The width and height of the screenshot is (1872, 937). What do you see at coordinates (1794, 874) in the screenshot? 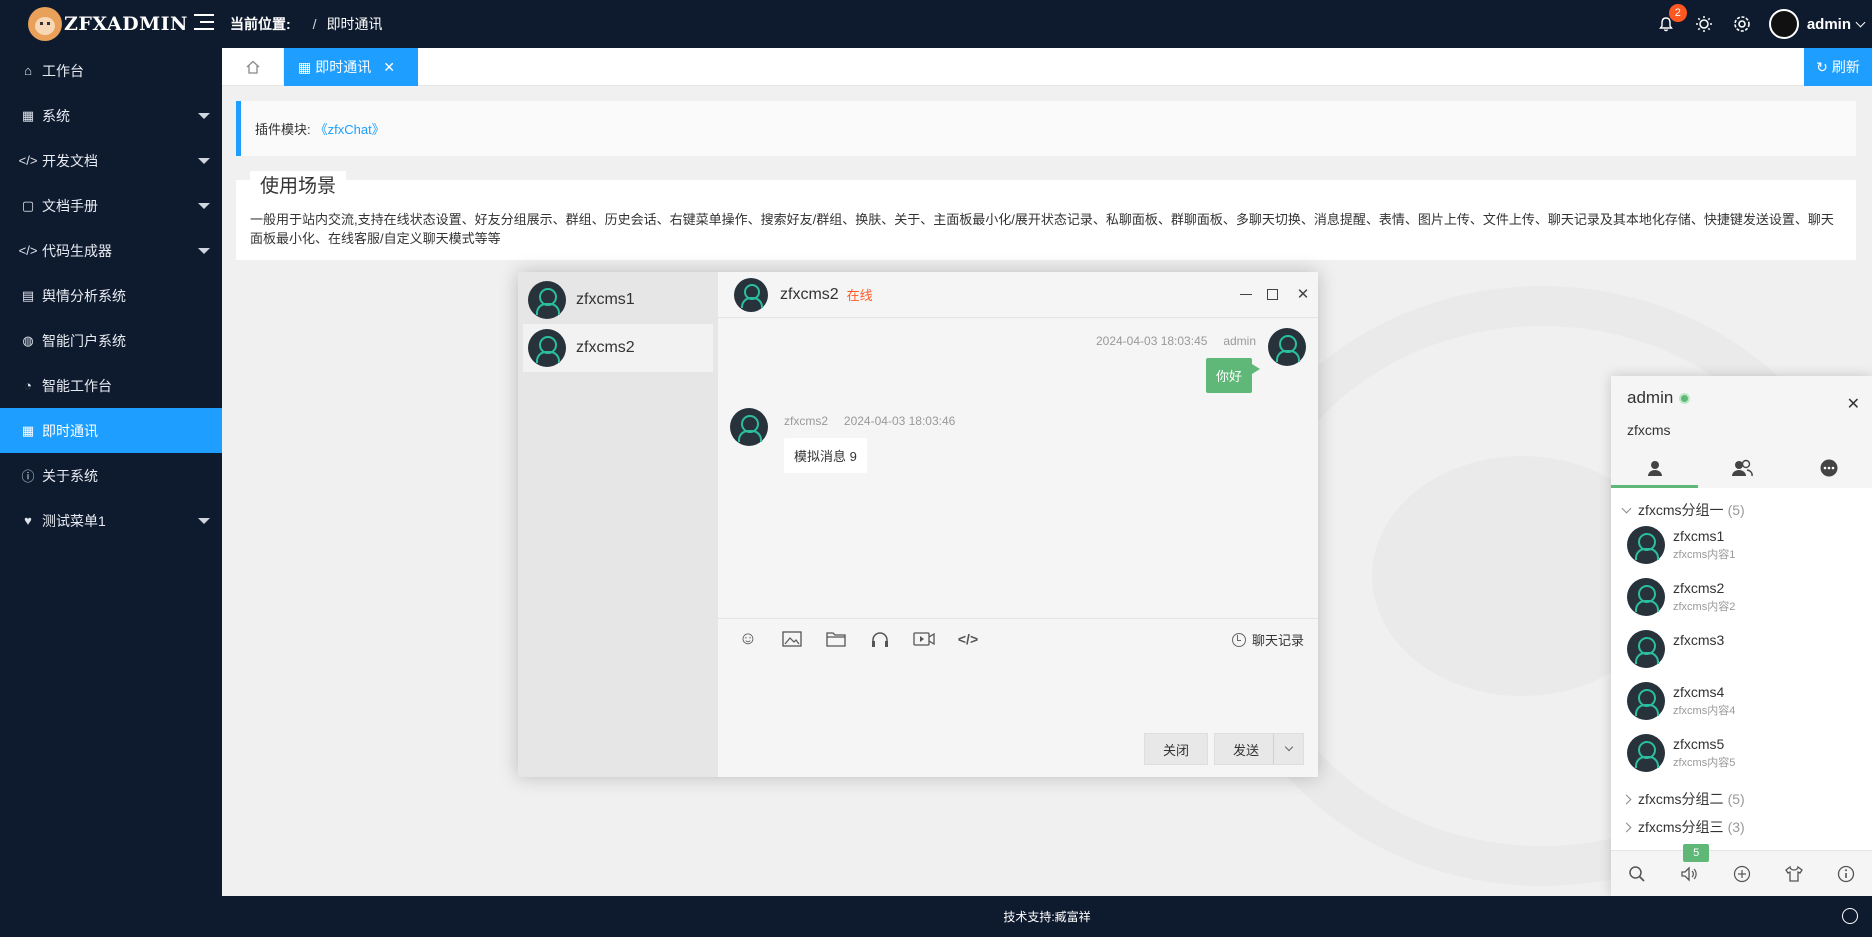
I see `skin-button` at bounding box center [1794, 874].